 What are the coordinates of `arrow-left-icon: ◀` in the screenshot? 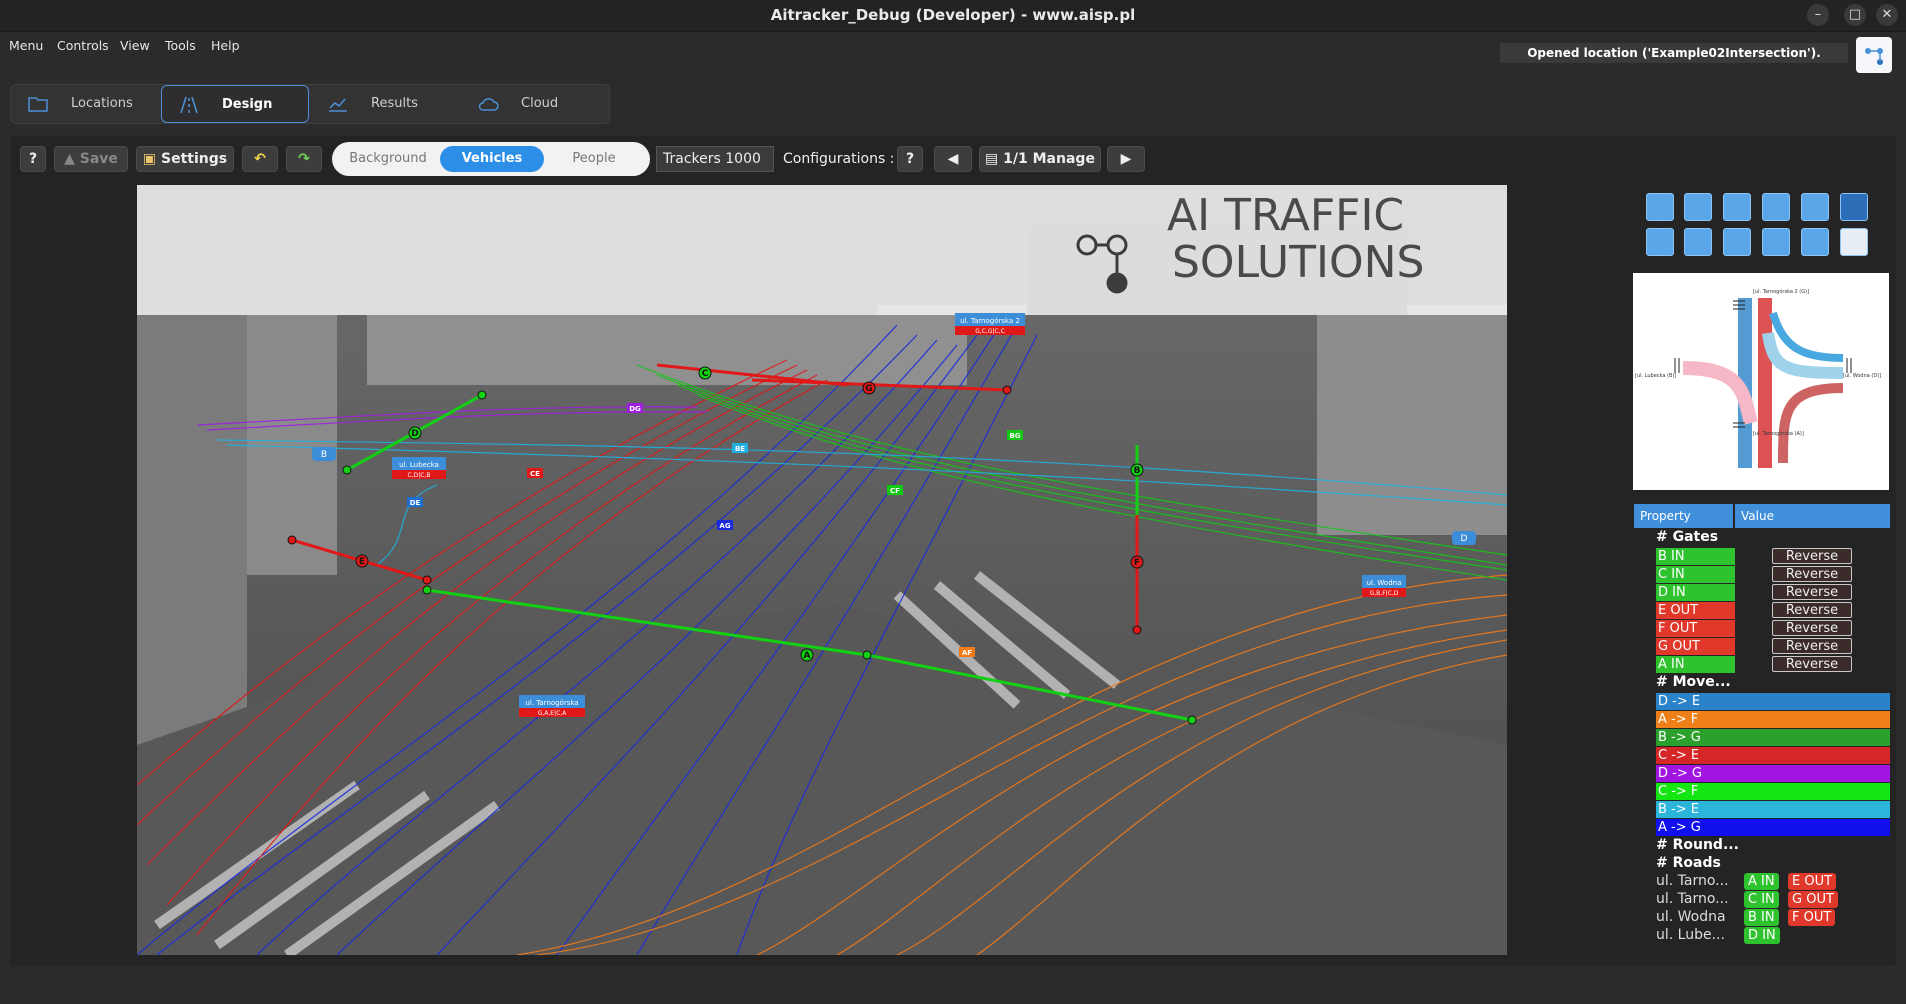 It's located at (953, 159).